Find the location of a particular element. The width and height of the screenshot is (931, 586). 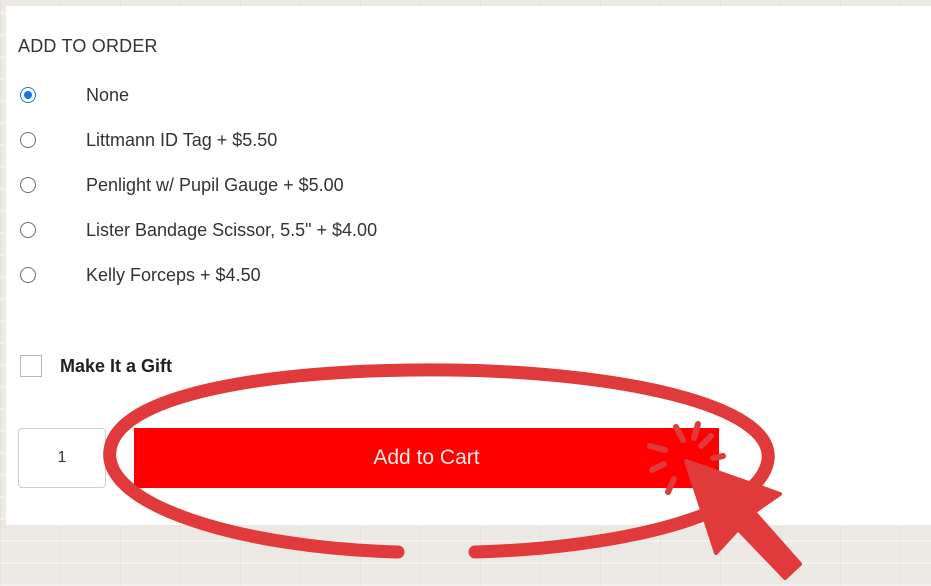

quantity-input: 1 is located at coordinates (62, 458).